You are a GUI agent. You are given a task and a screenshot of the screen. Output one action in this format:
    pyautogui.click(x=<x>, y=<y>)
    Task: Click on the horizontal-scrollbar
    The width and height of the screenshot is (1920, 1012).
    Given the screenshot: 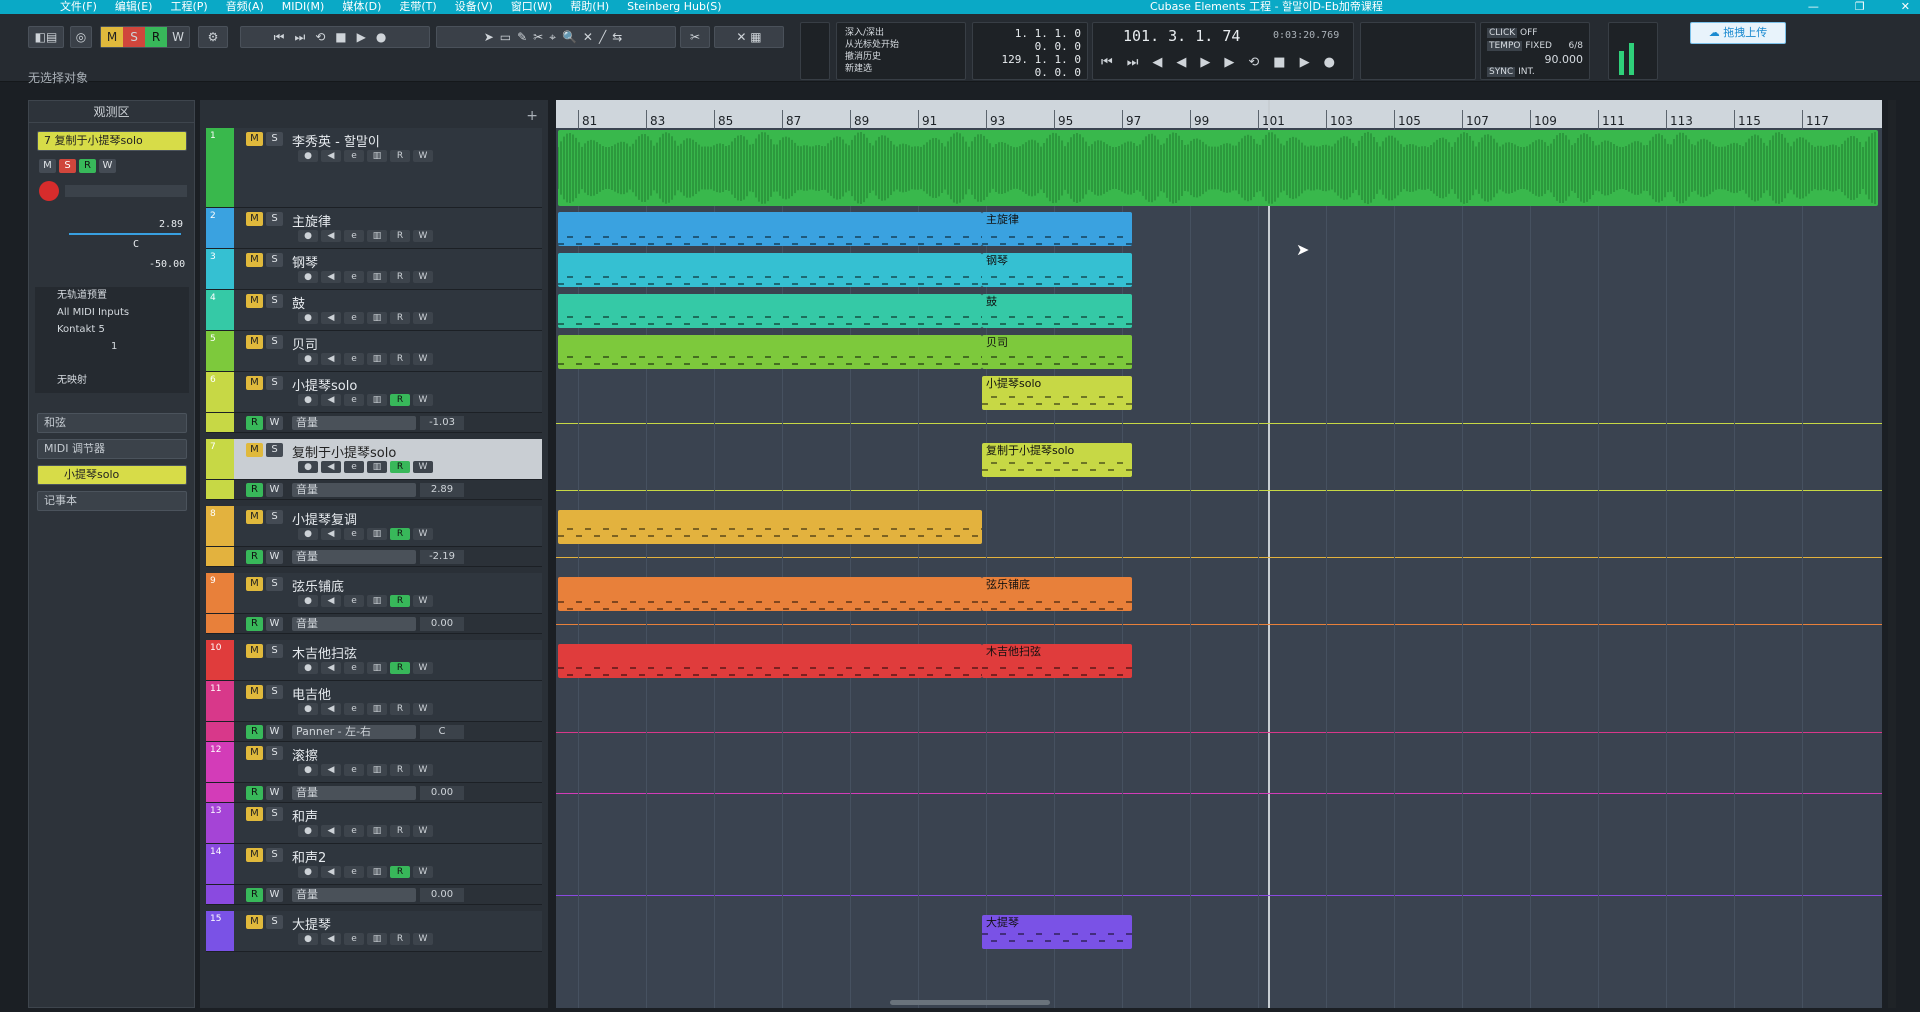 What is the action you would take?
    pyautogui.click(x=970, y=1002)
    